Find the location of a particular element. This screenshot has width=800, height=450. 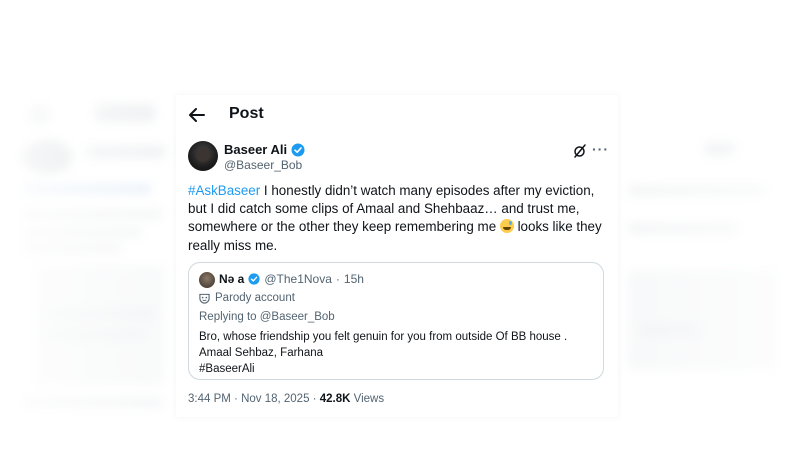

quote-avatar is located at coordinates (207, 280).